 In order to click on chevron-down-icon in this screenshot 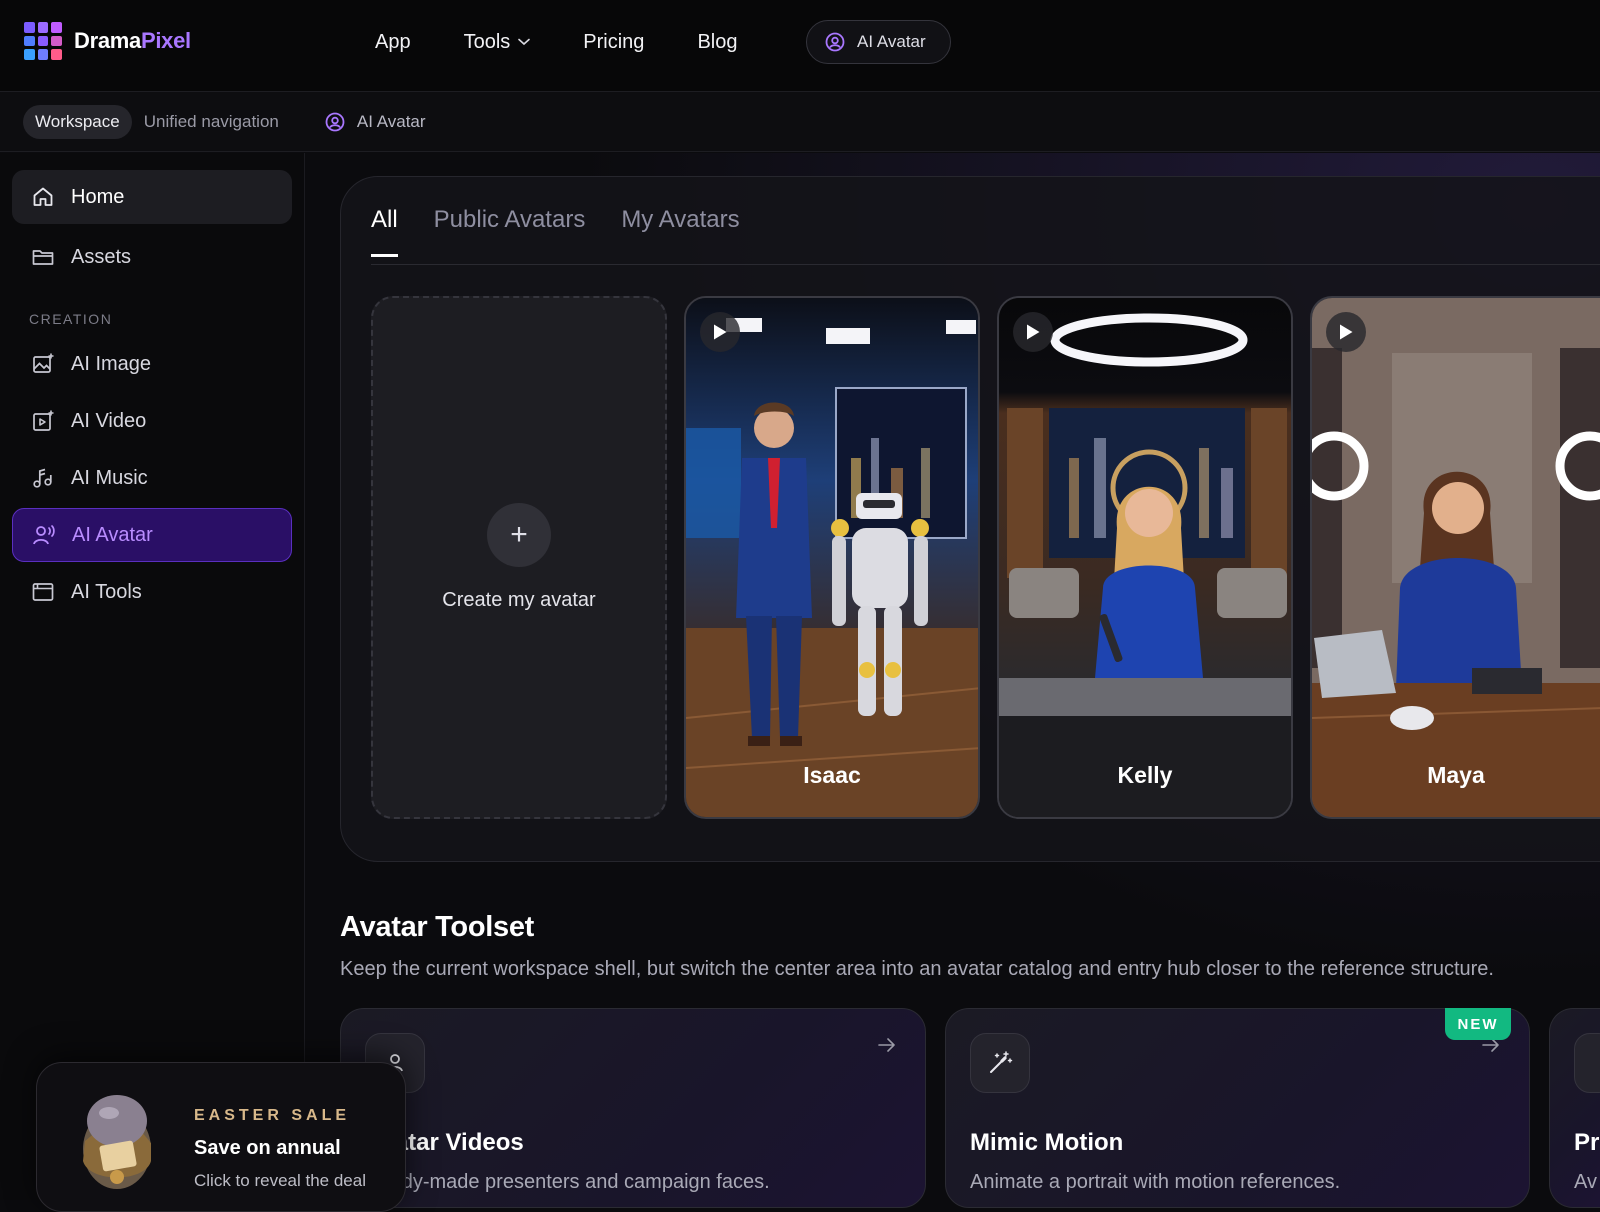, I will do `click(524, 42)`.